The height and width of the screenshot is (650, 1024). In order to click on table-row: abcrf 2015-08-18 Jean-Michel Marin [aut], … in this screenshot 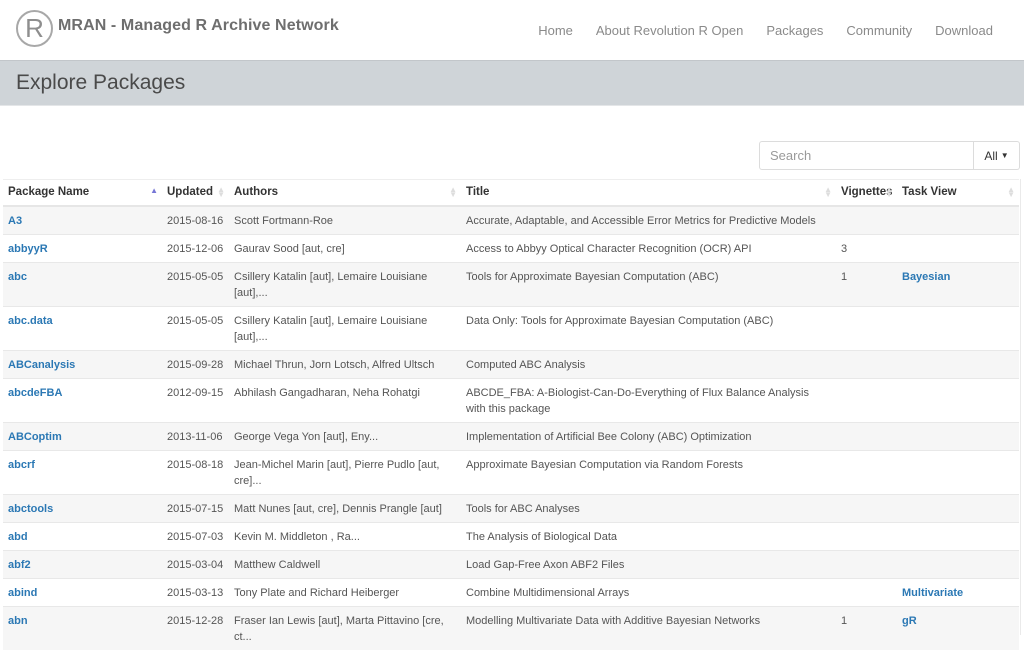, I will do `click(511, 471)`.